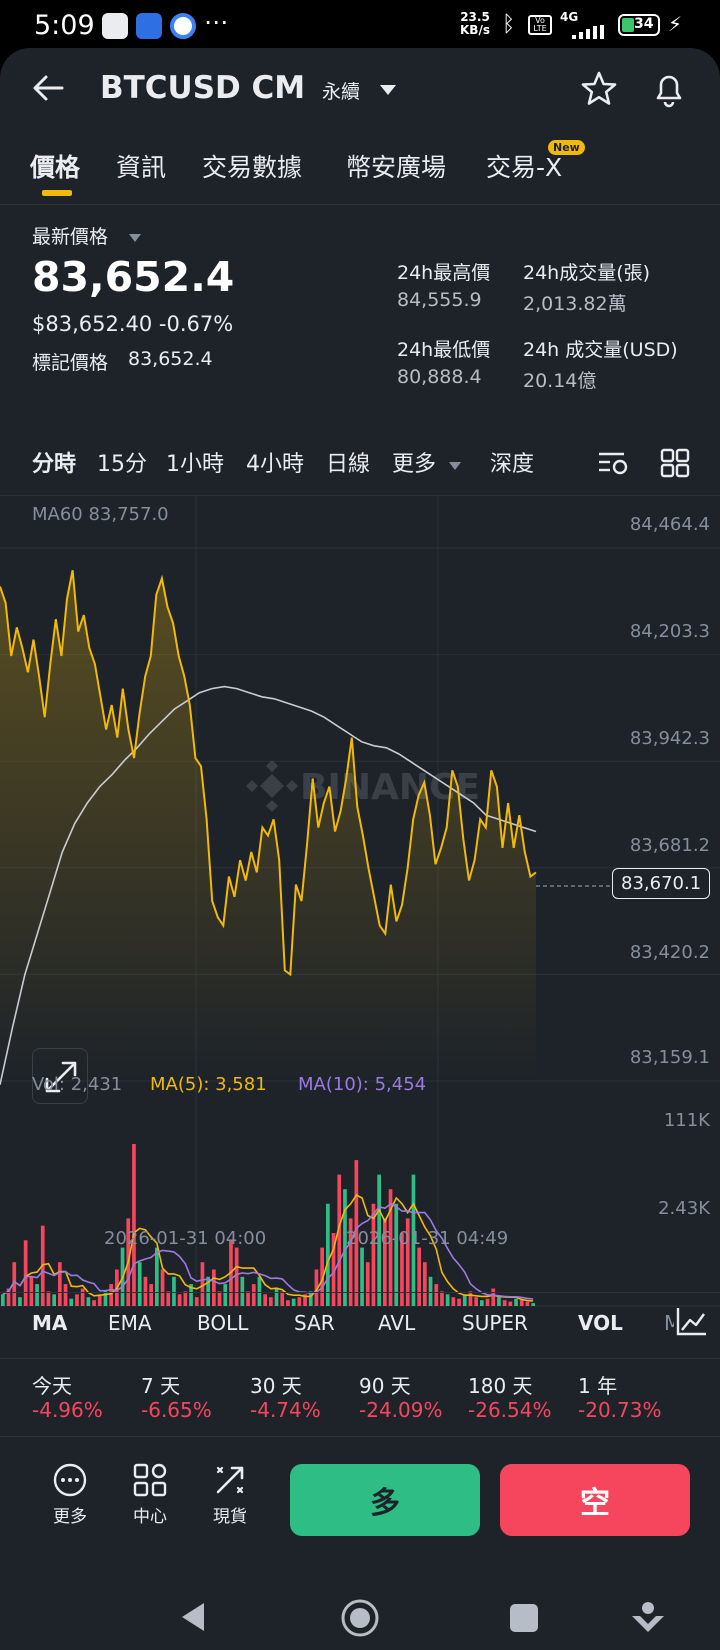 The height and width of the screenshot is (1650, 720). I want to click on center-label: 中心, so click(150, 1517).